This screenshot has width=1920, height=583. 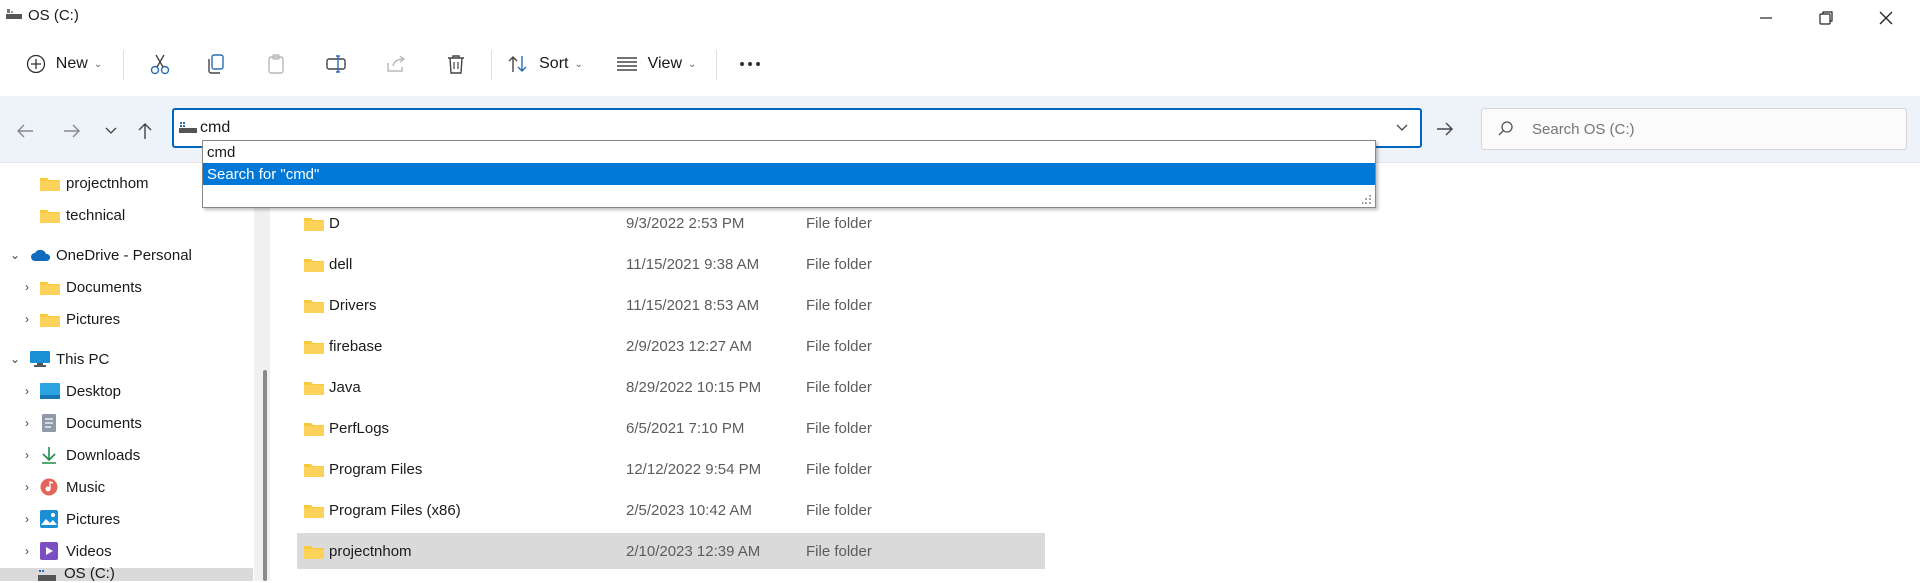 What do you see at coordinates (40, 359) in the screenshot?
I see `pc-icon` at bounding box center [40, 359].